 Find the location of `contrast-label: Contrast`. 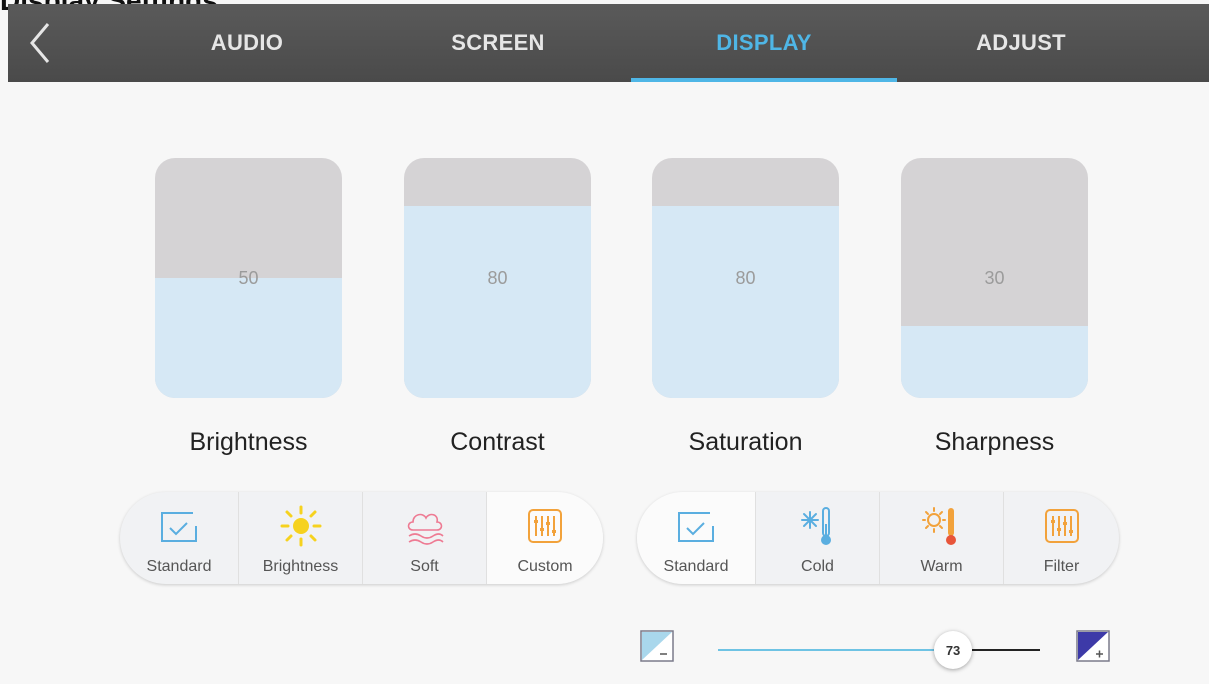

contrast-label: Contrast is located at coordinates (497, 442).